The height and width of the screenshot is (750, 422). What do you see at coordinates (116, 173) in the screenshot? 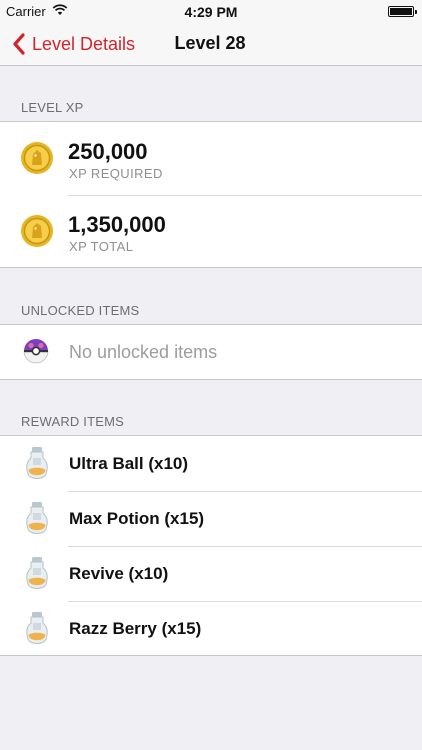
I see `xp-required-caption: XP REQUIRED` at bounding box center [116, 173].